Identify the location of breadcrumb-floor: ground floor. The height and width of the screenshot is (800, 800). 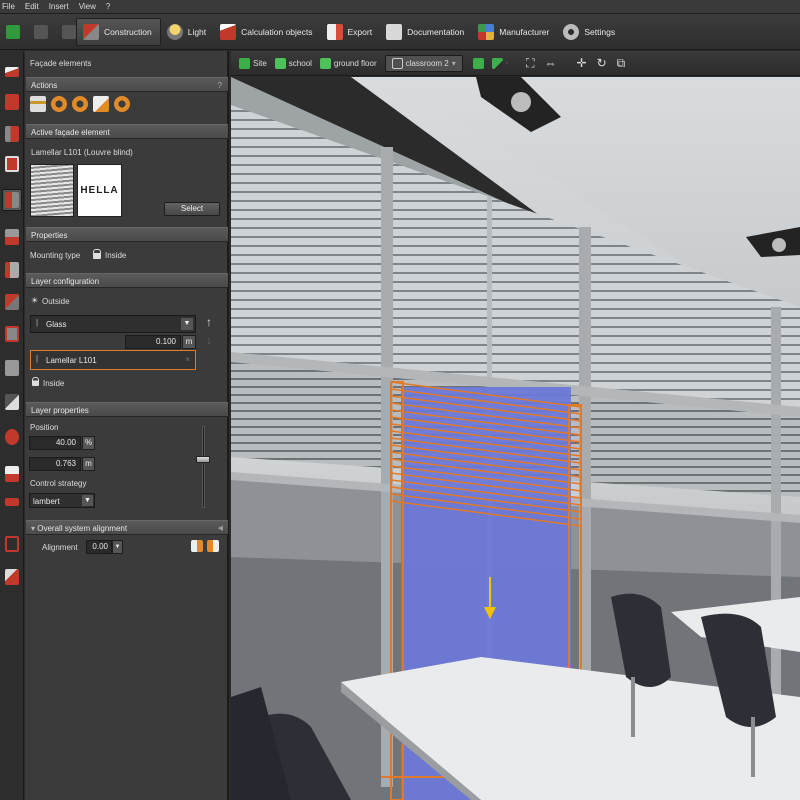
(348, 63).